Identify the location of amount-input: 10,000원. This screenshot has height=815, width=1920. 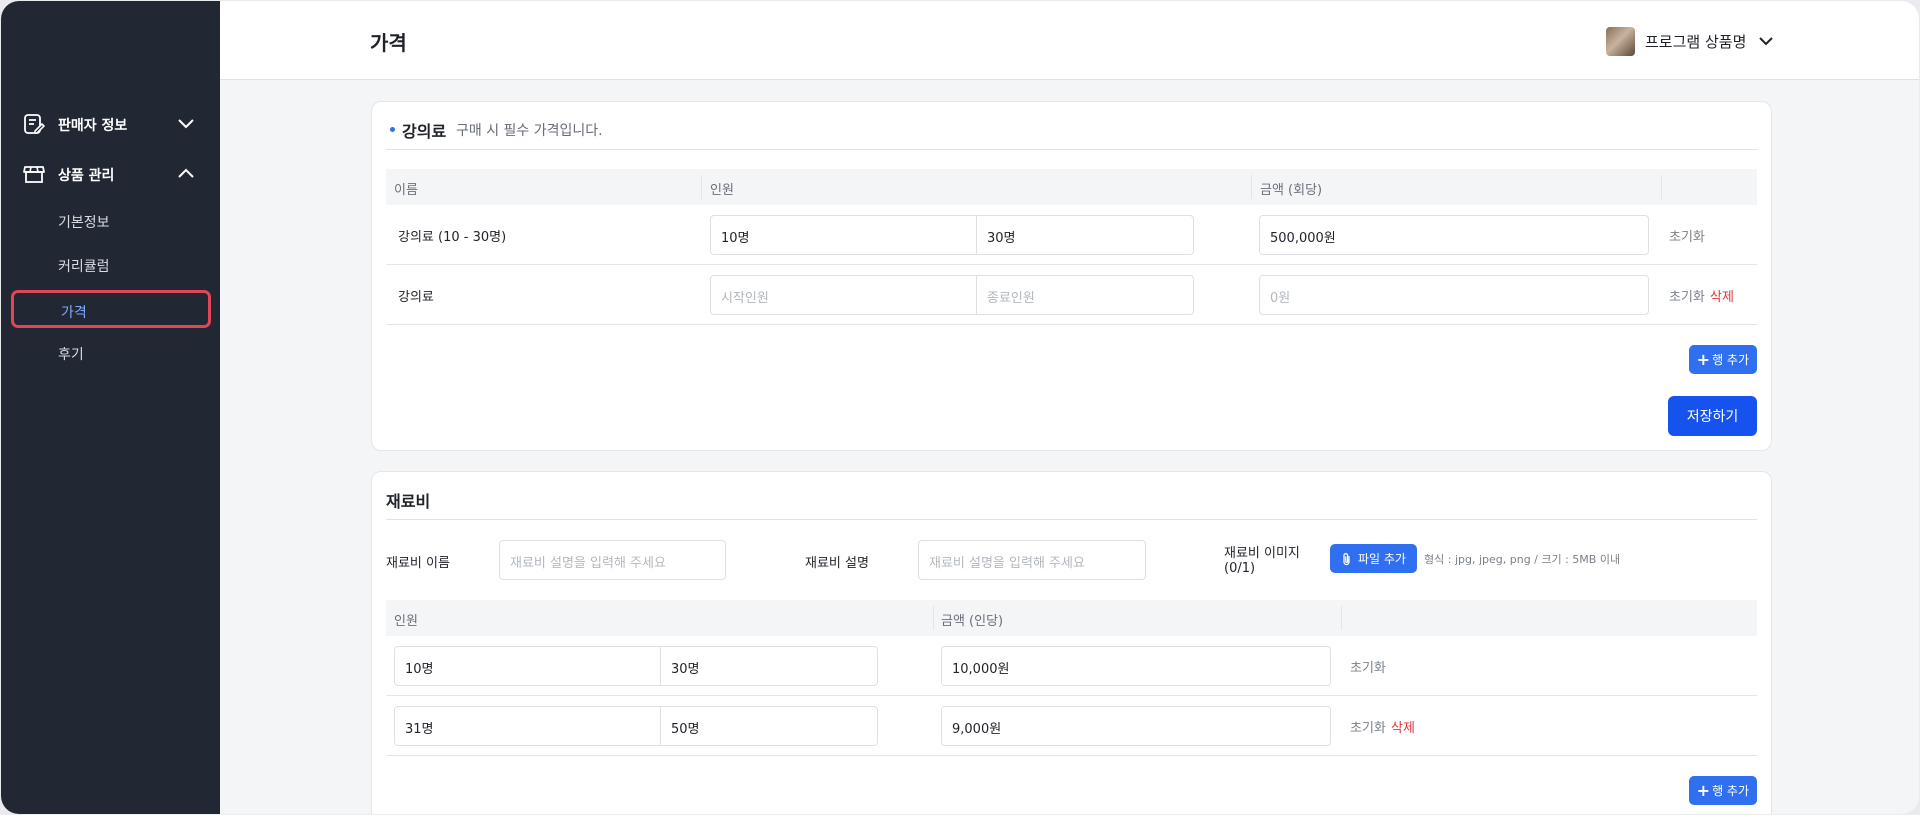
(1136, 666).